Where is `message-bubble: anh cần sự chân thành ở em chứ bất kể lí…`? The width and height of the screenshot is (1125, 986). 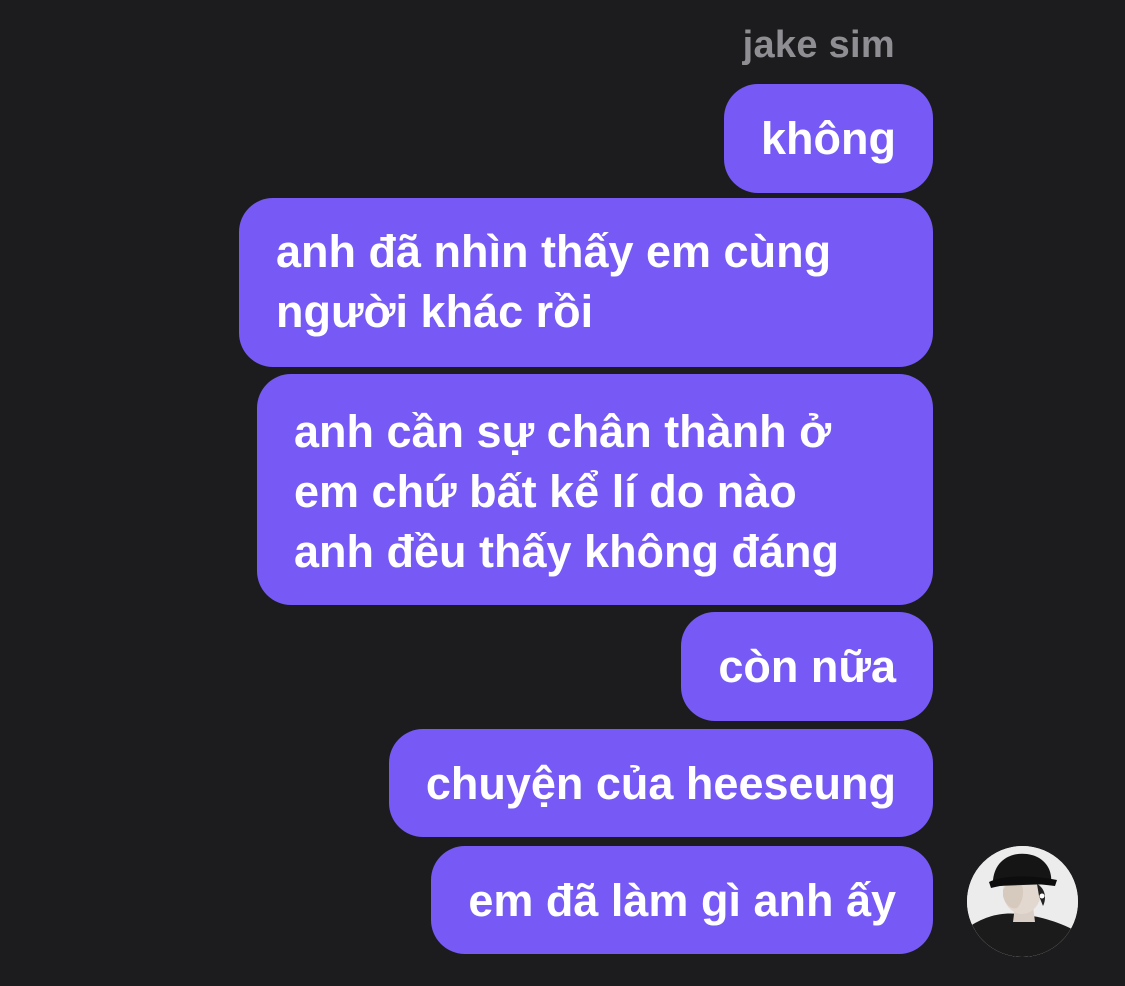
message-bubble: anh cần sự chân thành ở em chứ bất kể lí… is located at coordinates (595, 489).